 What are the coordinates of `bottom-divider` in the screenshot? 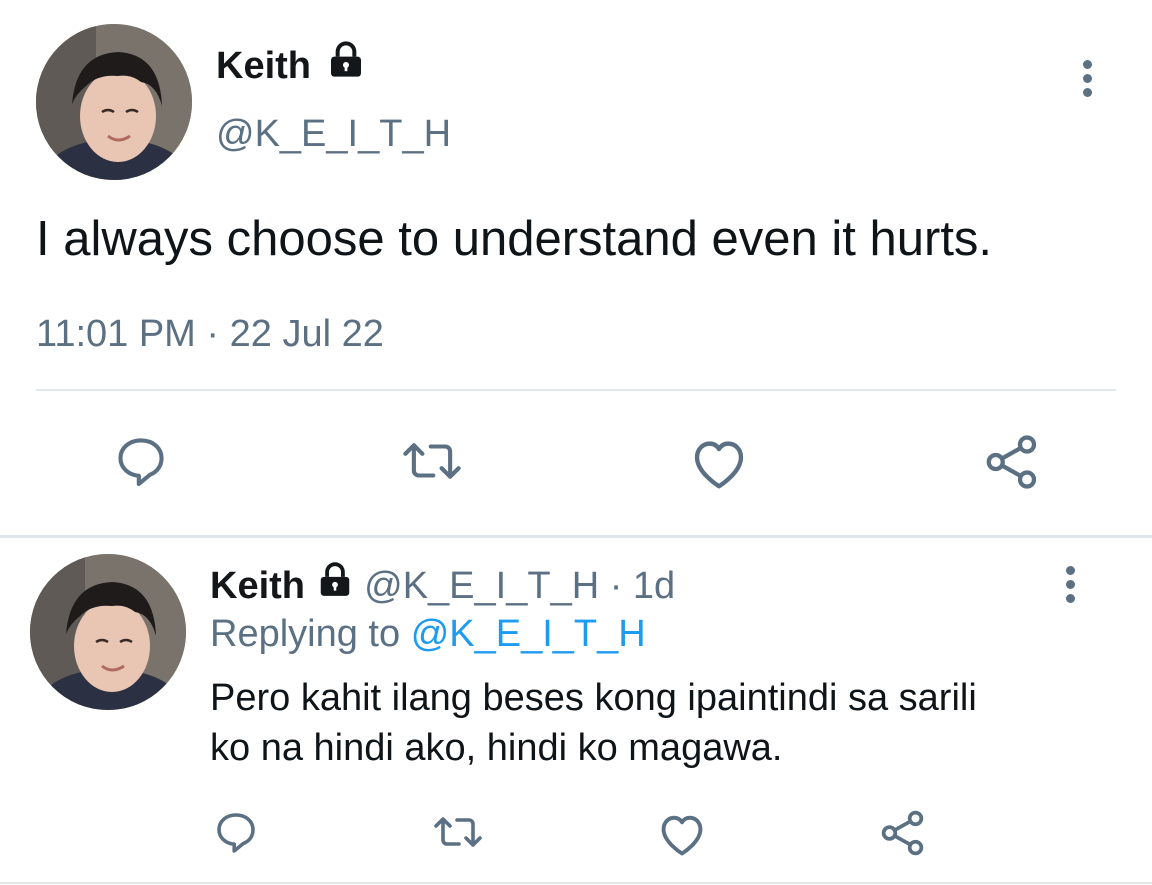 It's located at (576, 883).